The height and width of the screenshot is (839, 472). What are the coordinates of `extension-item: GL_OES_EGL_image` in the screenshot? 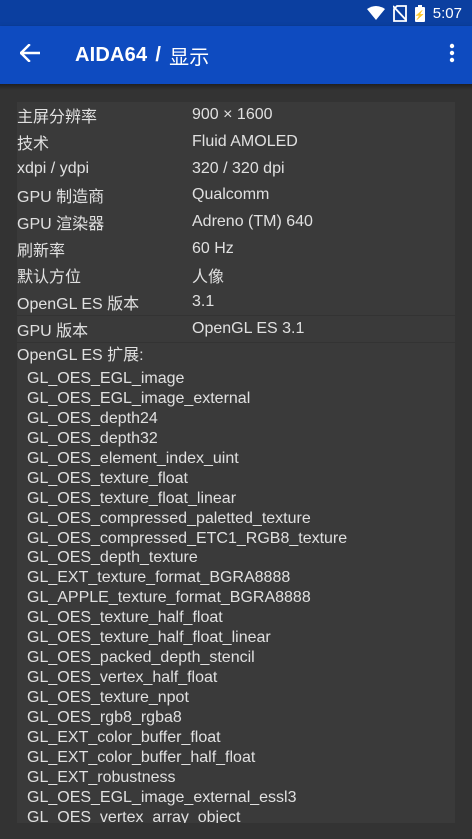 It's located at (106, 378).